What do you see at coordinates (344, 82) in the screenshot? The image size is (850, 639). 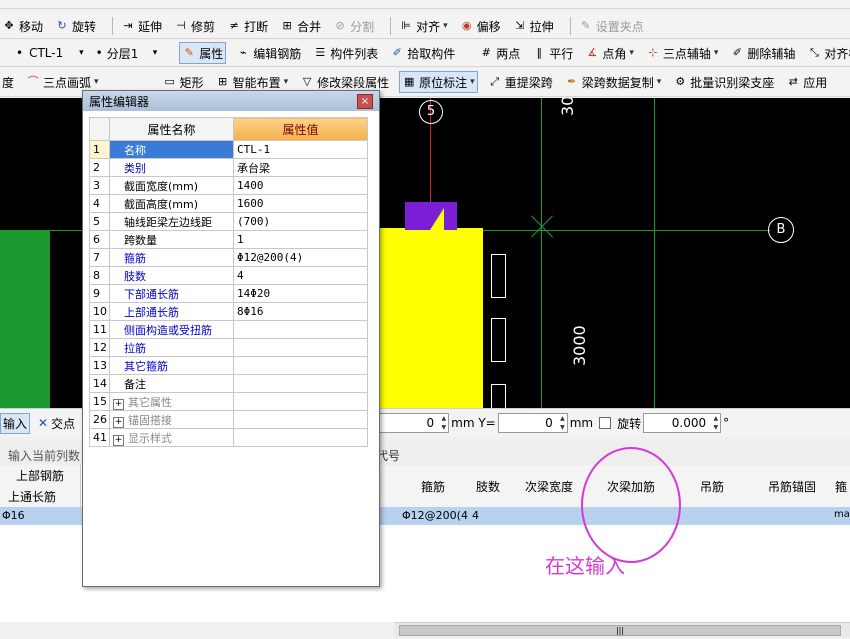 I see `modify-span-property-button: ▽ 修改梁段属性` at bounding box center [344, 82].